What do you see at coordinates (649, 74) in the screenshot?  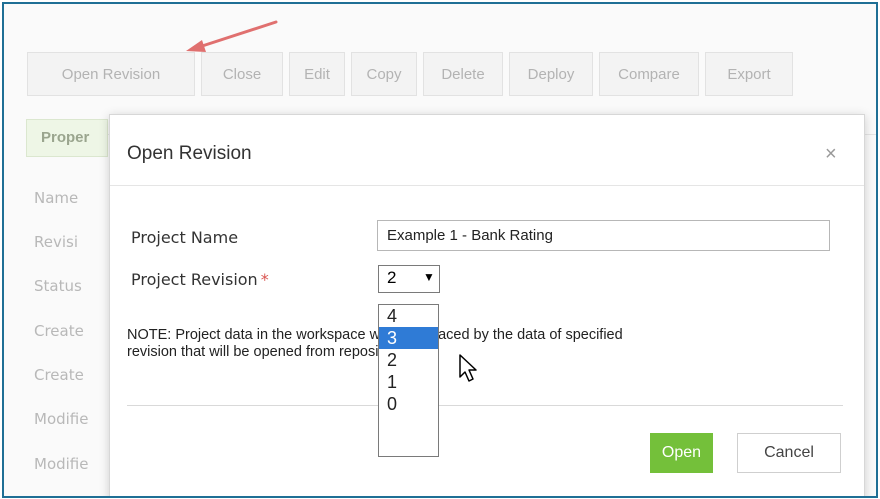 I see `compare-button: Compare` at bounding box center [649, 74].